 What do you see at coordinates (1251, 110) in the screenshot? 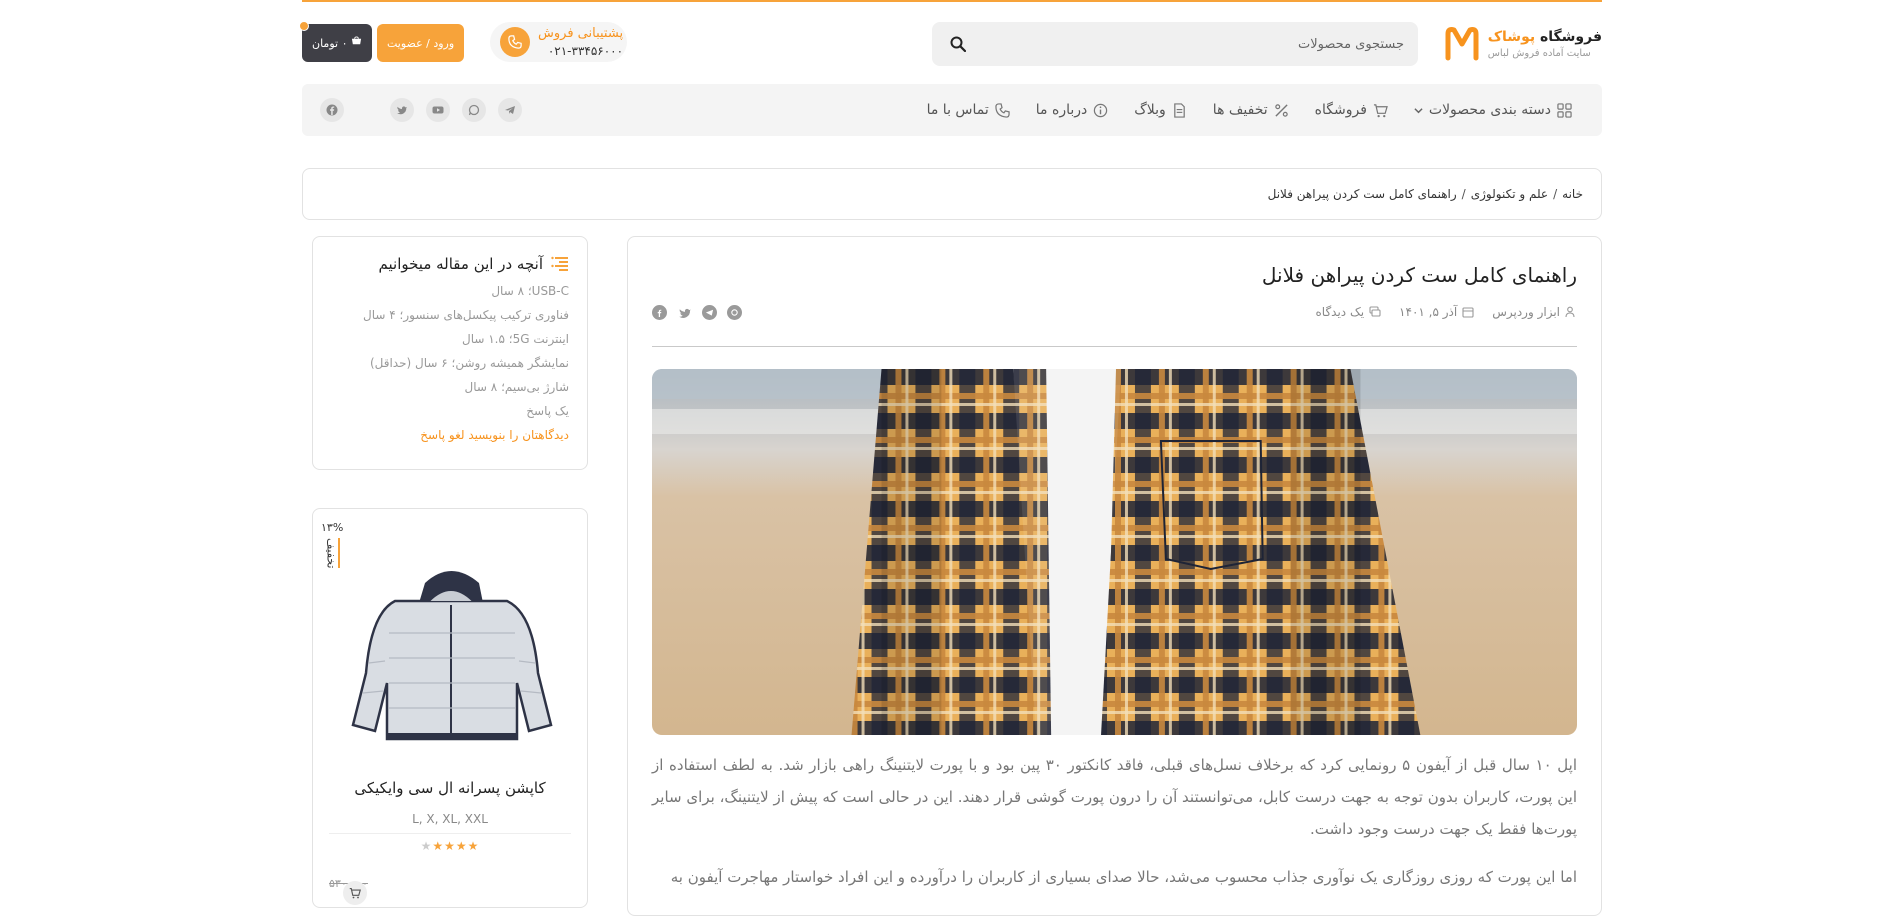
I see `nav-item-discounts: تخفیف ها` at bounding box center [1251, 110].